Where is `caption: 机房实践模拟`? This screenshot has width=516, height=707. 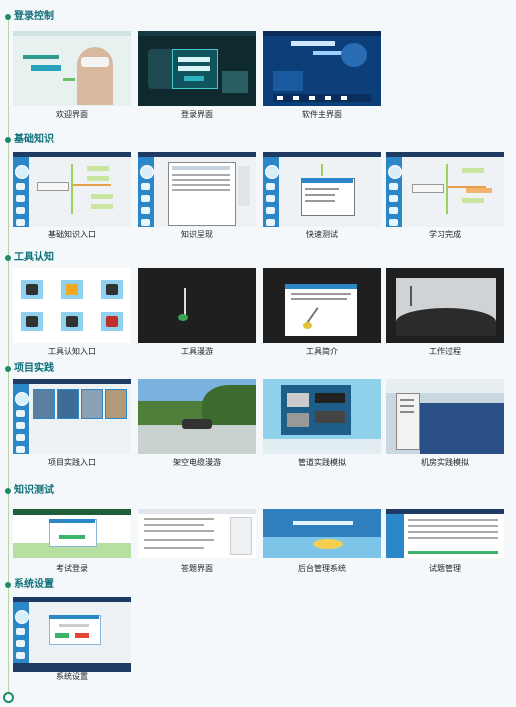
caption: 机房实践模拟 is located at coordinates (445, 462).